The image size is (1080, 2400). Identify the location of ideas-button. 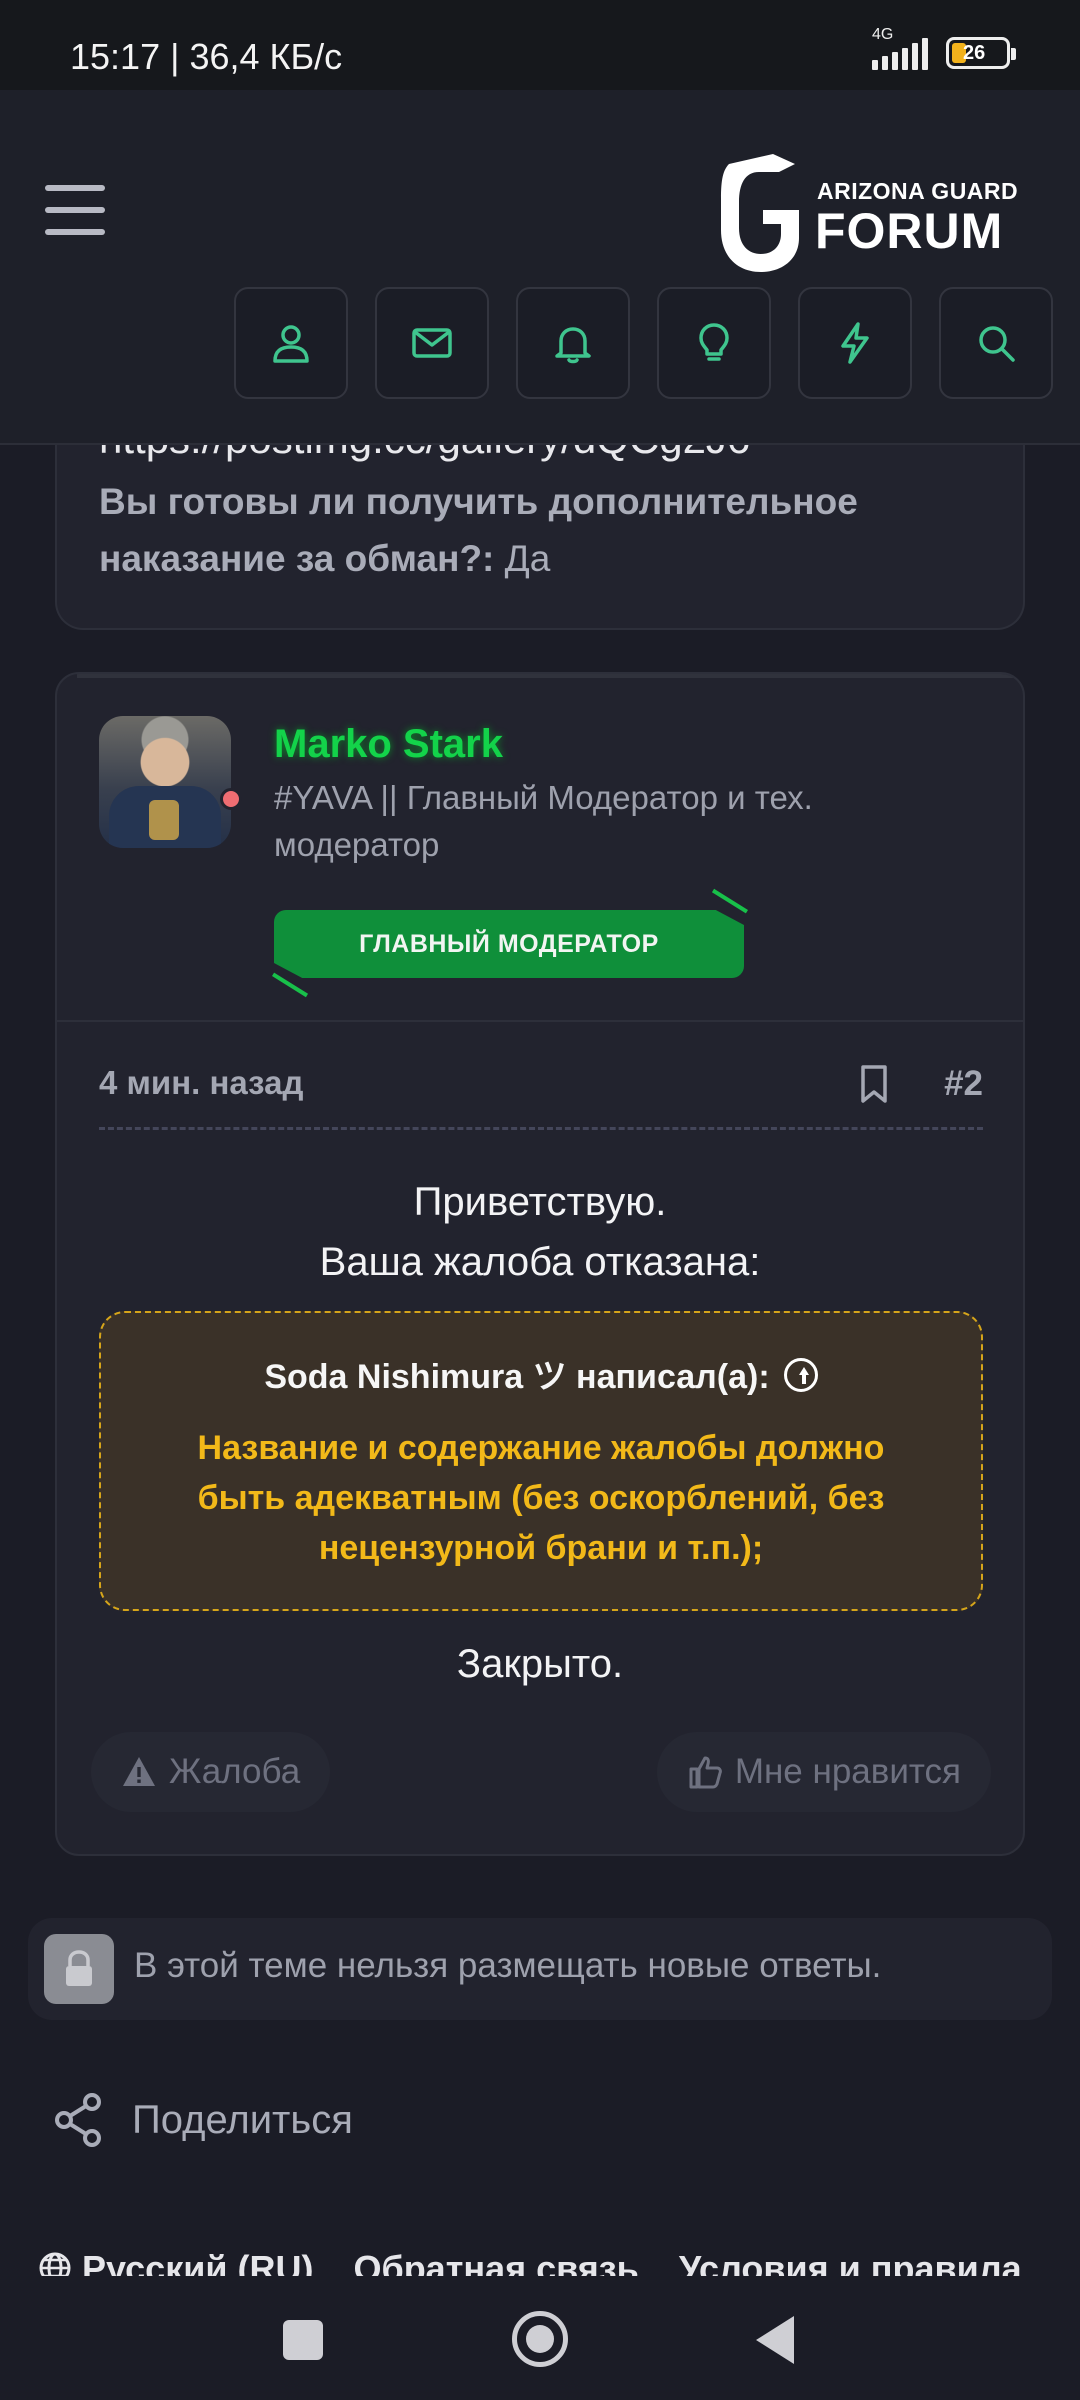
(714, 343).